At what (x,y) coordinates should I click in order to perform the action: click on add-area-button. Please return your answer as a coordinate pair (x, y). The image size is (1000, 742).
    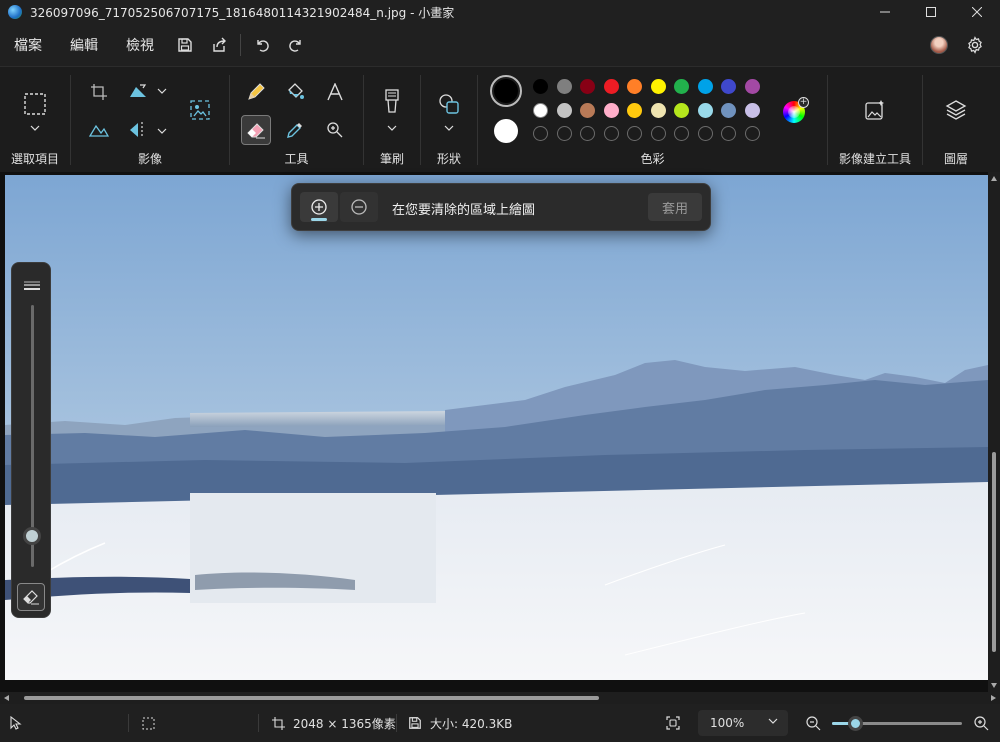
    Looking at the image, I should click on (319, 207).